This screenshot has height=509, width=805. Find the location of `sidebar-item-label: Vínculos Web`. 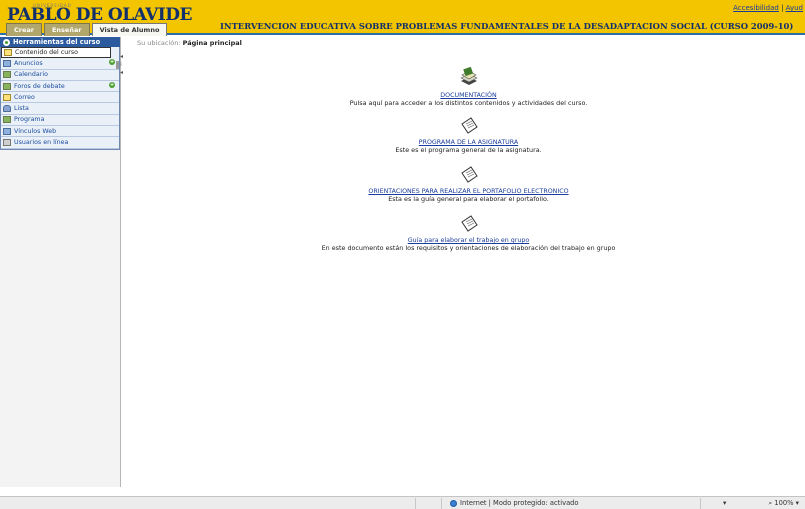

sidebar-item-label: Vínculos Web is located at coordinates (35, 131).